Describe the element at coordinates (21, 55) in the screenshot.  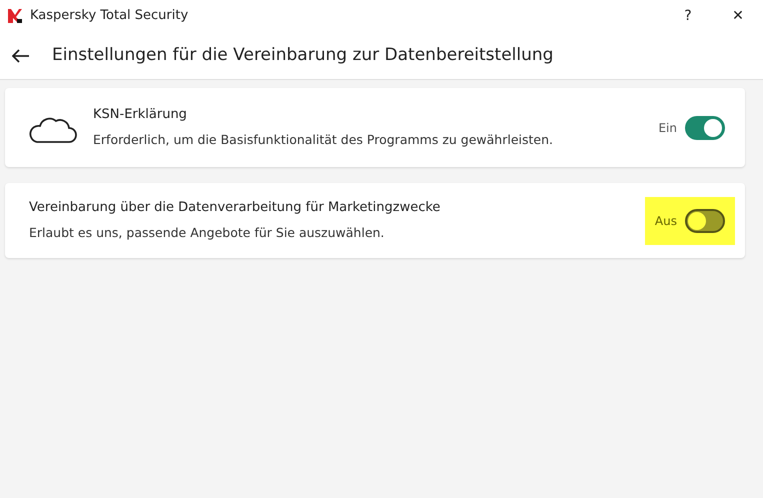
I see `back-arrow-icon` at that location.